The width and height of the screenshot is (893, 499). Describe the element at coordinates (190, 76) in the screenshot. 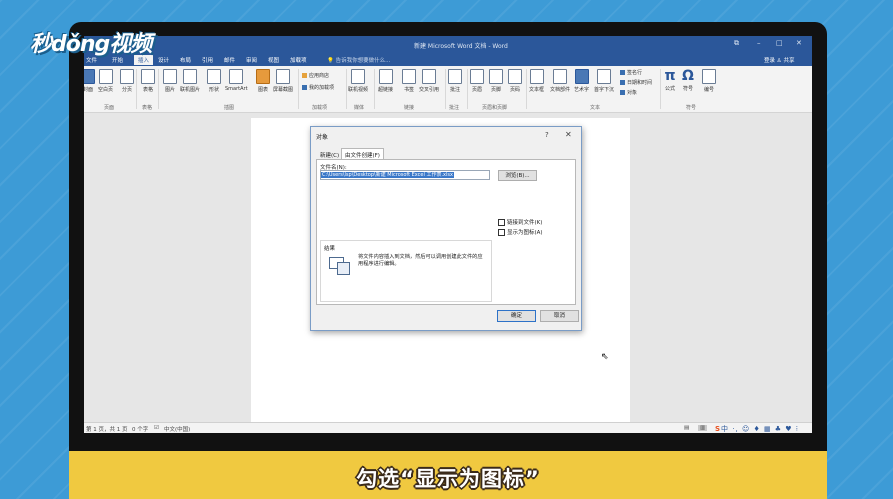

I see `online-picture-icon` at that location.